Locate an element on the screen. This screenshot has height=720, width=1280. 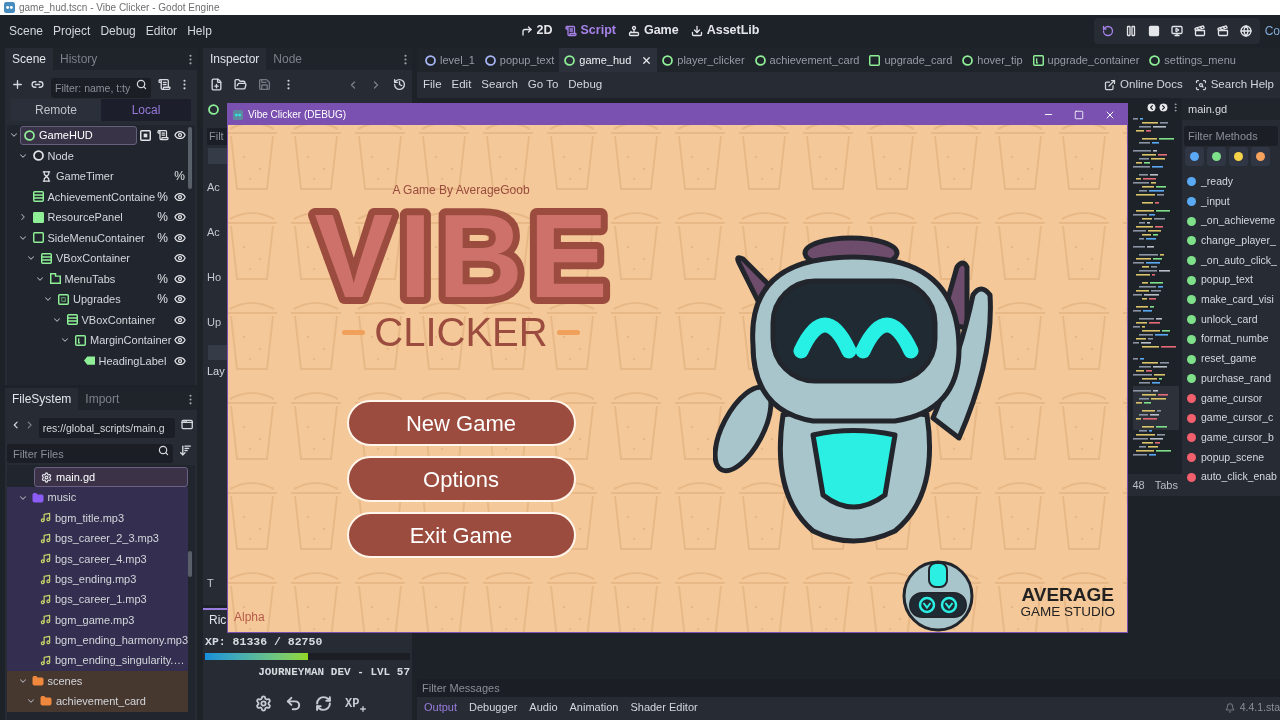
mode-toggle: Local is located at coordinates (146, 110).